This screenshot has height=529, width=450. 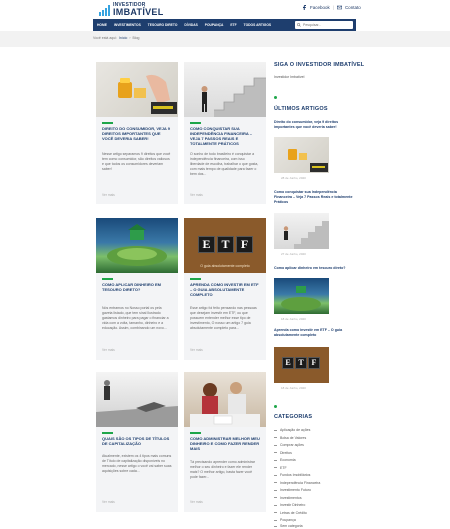 I want to click on breadcrumb: Você está aqui: Início › Blog, so click(x=116, y=38).